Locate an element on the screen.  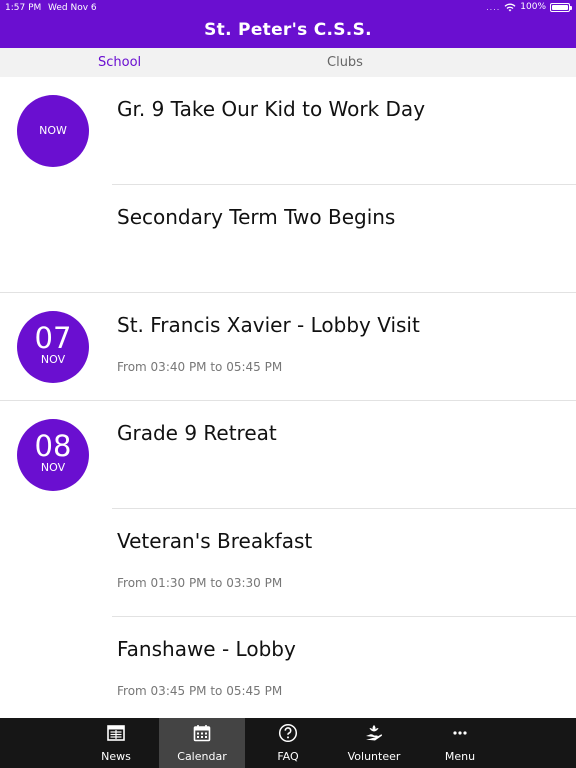
event-title: St. Francis Xavier - Lobby Visit is located at coordinates (268, 325).